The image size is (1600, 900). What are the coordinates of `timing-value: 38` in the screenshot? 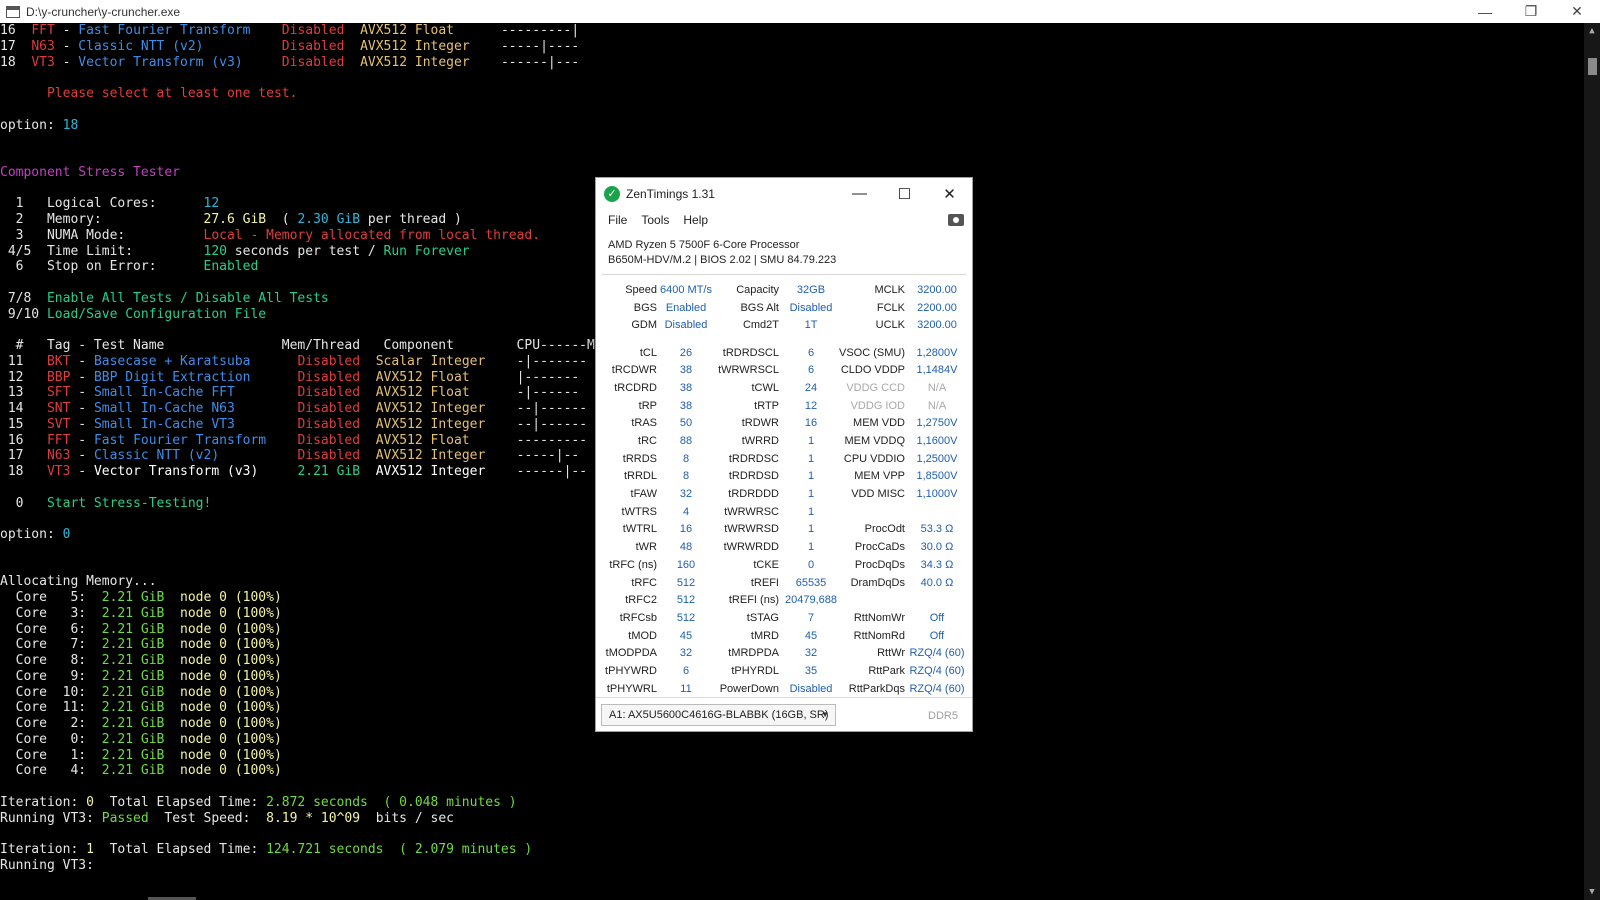 It's located at (686, 387).